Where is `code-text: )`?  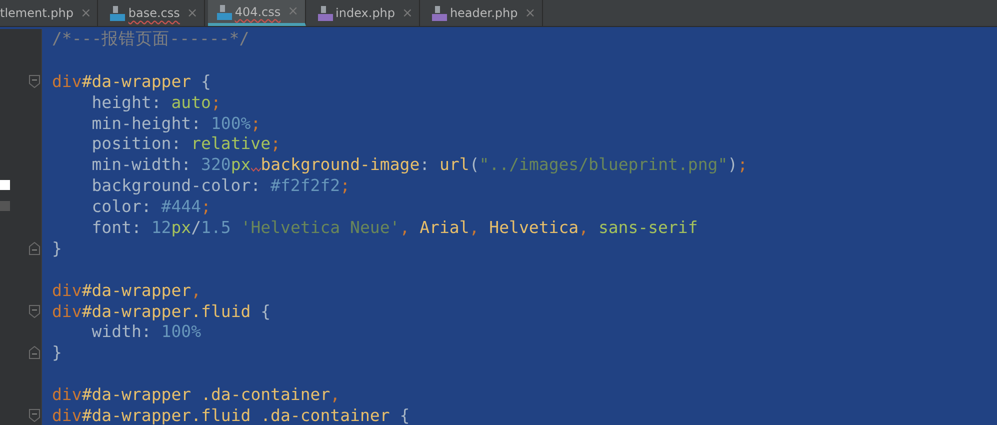
code-text: ) is located at coordinates (733, 164).